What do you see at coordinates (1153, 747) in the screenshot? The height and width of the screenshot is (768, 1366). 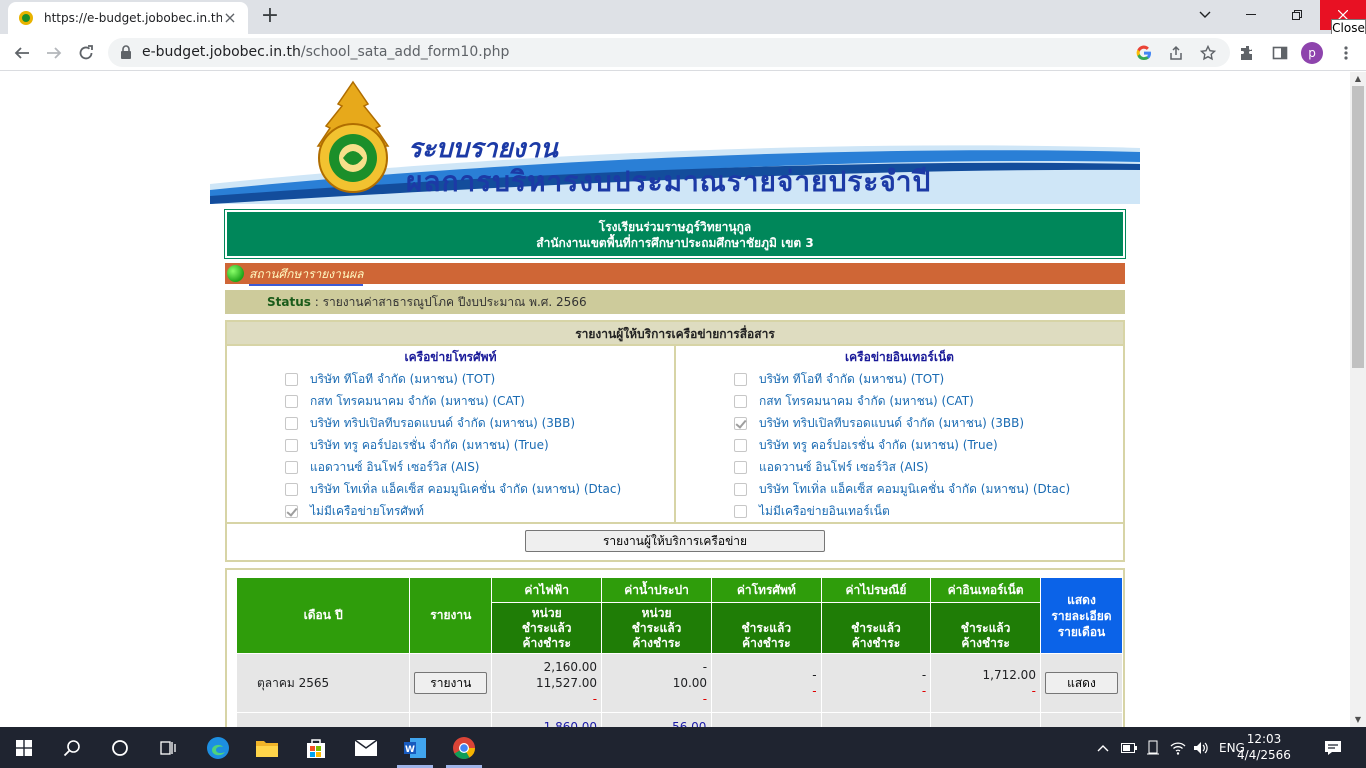 I see `device-icon` at bounding box center [1153, 747].